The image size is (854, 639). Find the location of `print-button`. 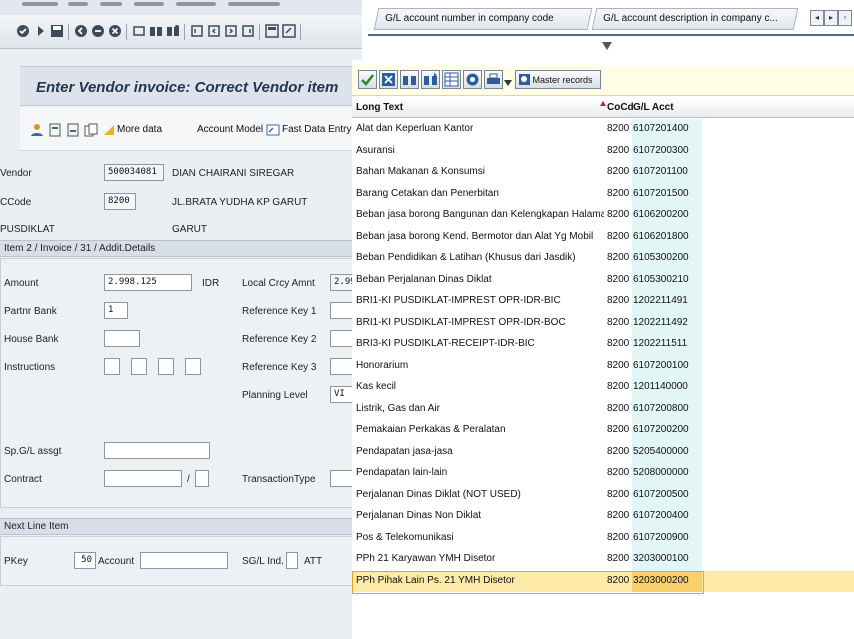

print-button is located at coordinates (493, 79).